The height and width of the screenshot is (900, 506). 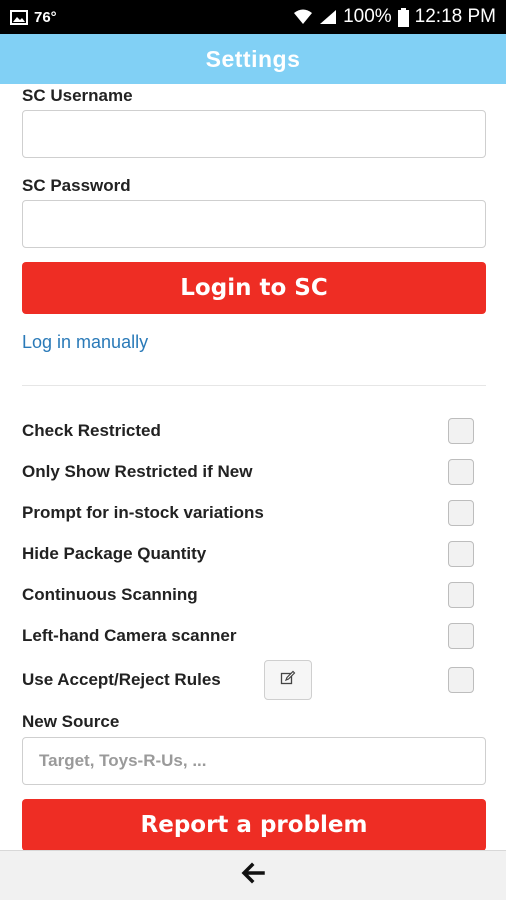 I want to click on option-left-hand-camera: Left-hand Camera scanner, so click(x=254, y=636).